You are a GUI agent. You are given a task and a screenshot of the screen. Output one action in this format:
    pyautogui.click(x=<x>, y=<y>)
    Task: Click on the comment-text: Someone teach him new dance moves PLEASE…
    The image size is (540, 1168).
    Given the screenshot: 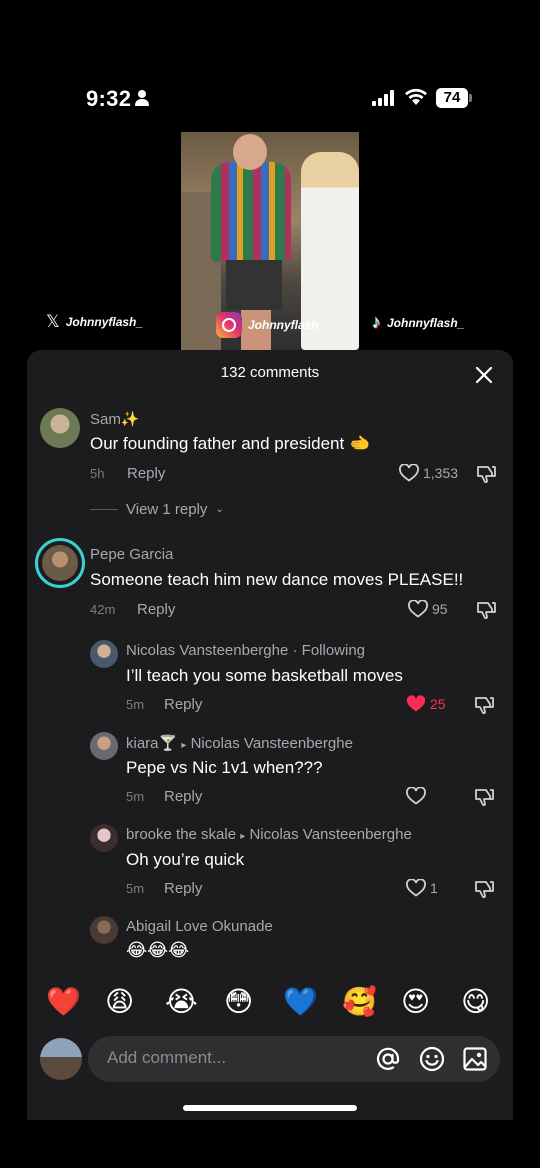 What is the action you would take?
    pyautogui.click(x=277, y=579)
    